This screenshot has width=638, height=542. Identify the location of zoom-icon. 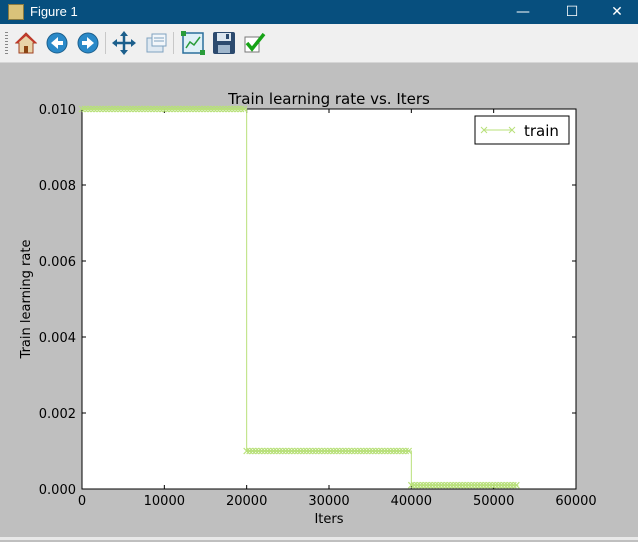
(156, 43).